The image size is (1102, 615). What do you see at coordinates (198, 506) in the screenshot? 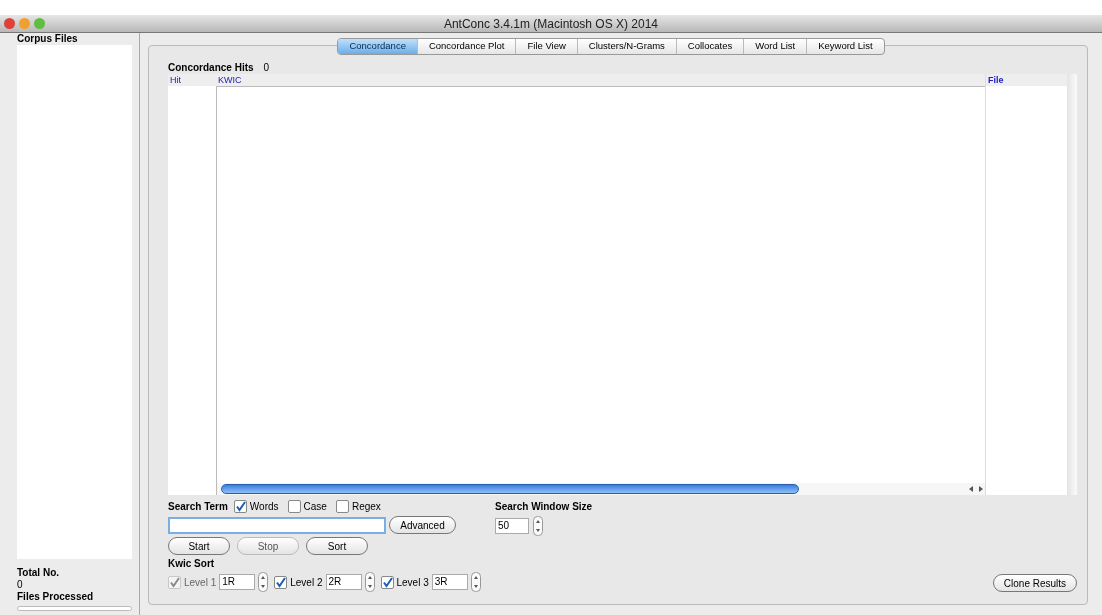
I see `search-term-label: Search Term` at bounding box center [198, 506].